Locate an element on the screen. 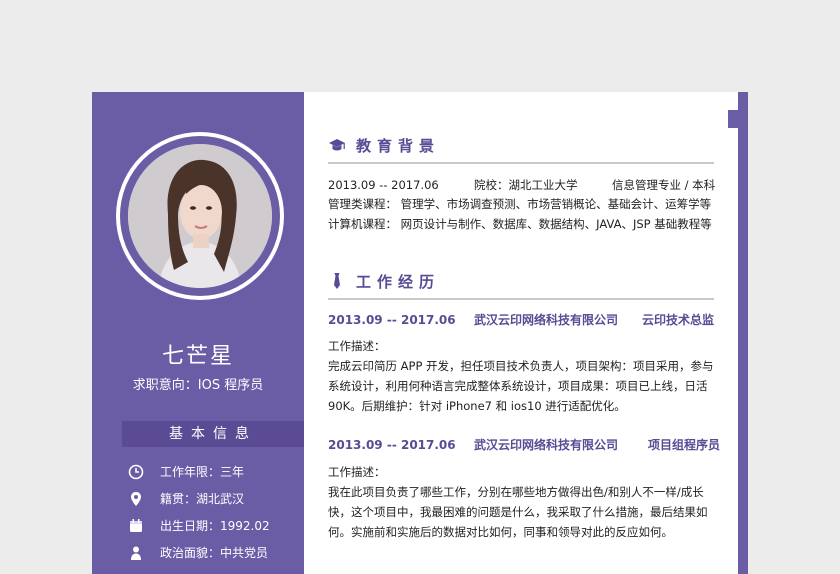 The width and height of the screenshot is (840, 574). calendar-icon is located at coordinates (136, 526).